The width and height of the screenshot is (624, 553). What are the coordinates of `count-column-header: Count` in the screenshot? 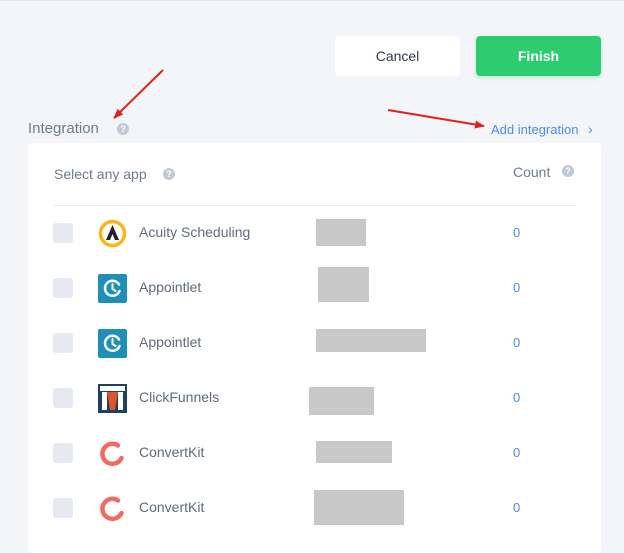 It's located at (532, 172).